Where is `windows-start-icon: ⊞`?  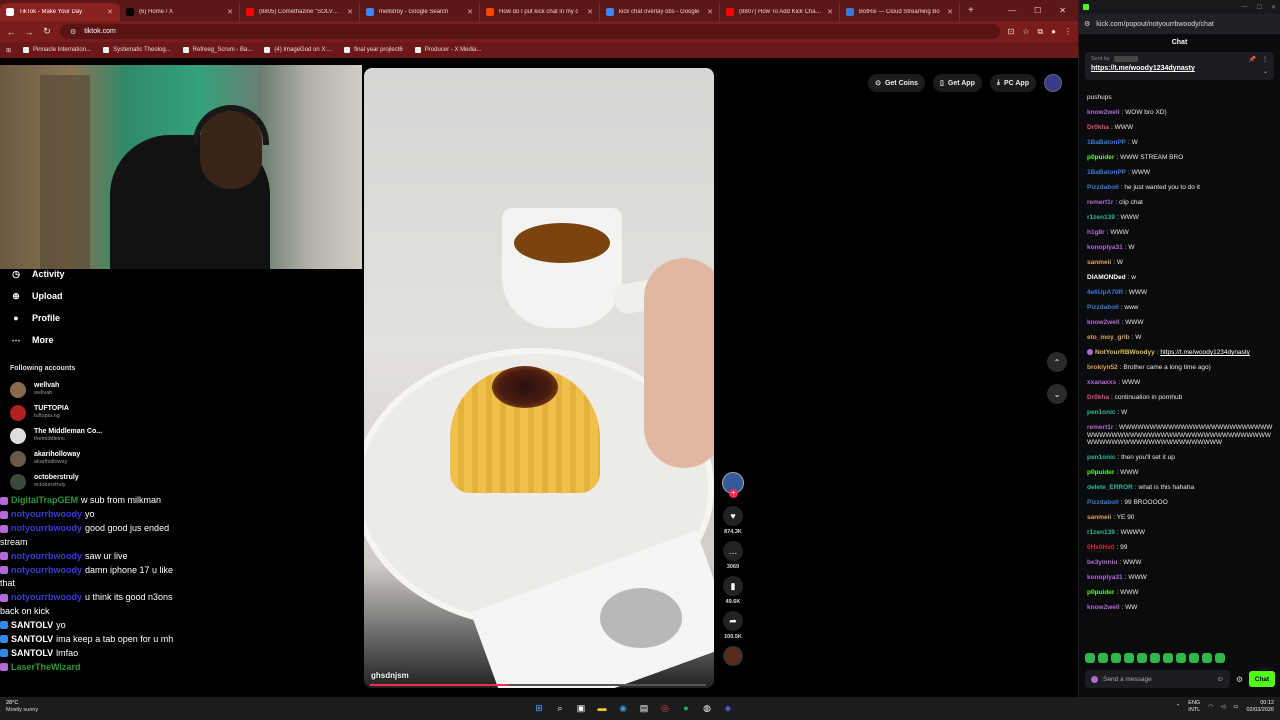 windows-start-icon: ⊞ is located at coordinates (539, 708).